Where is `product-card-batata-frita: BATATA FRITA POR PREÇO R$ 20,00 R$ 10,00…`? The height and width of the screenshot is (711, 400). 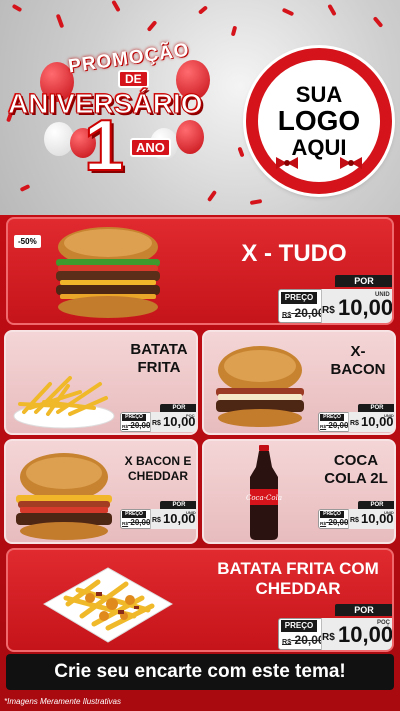
product-card-batata-frita: BATATA FRITA POR PREÇO R$ 20,00 R$ 10,00… is located at coordinates (101, 382).